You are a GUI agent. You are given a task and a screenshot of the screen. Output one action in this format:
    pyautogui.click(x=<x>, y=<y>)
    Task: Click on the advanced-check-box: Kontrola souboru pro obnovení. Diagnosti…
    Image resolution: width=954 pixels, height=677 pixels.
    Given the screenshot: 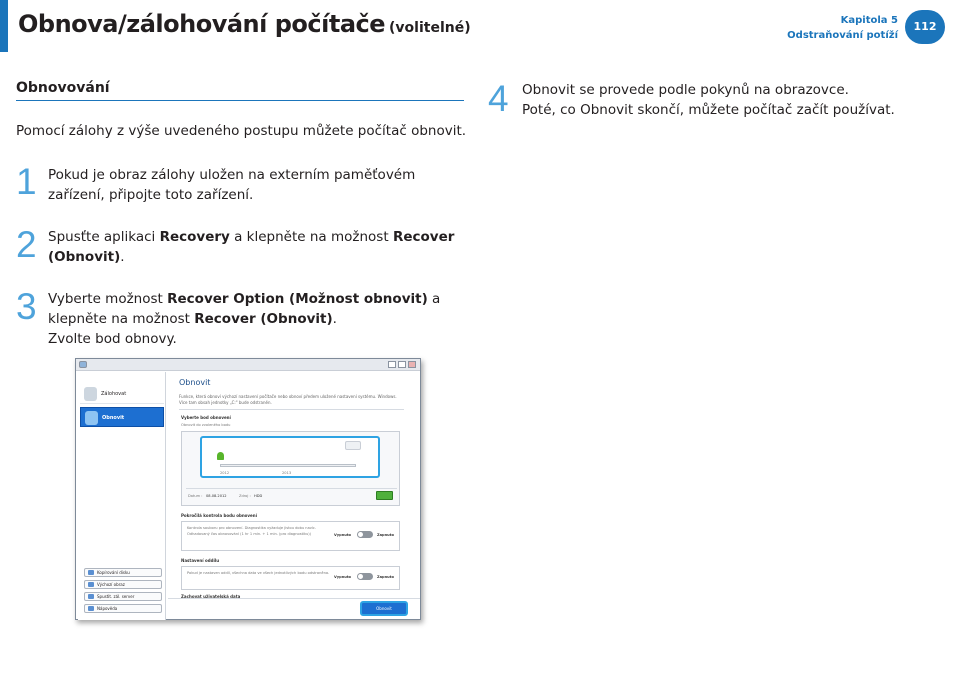 What is the action you would take?
    pyautogui.click(x=290, y=536)
    